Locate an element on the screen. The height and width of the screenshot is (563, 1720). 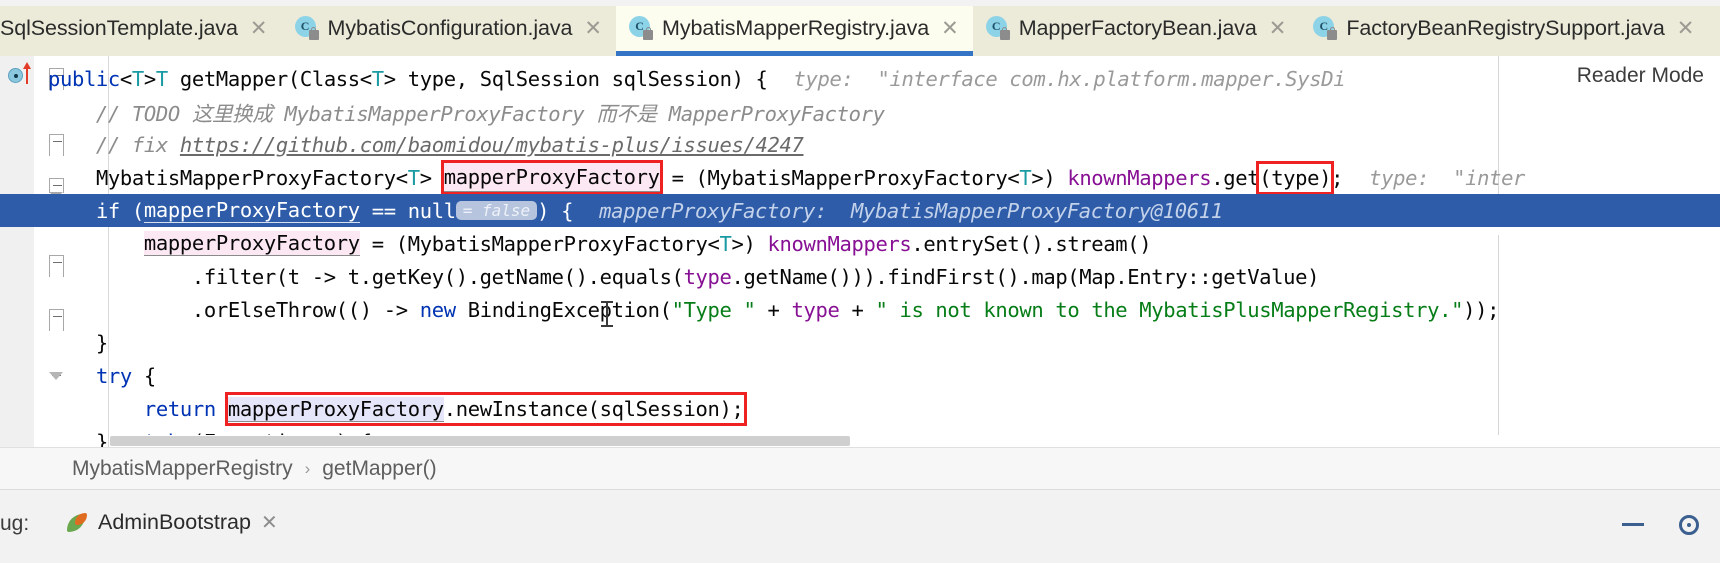
debug-toolbar-actions is located at coordinates (1661, 525).